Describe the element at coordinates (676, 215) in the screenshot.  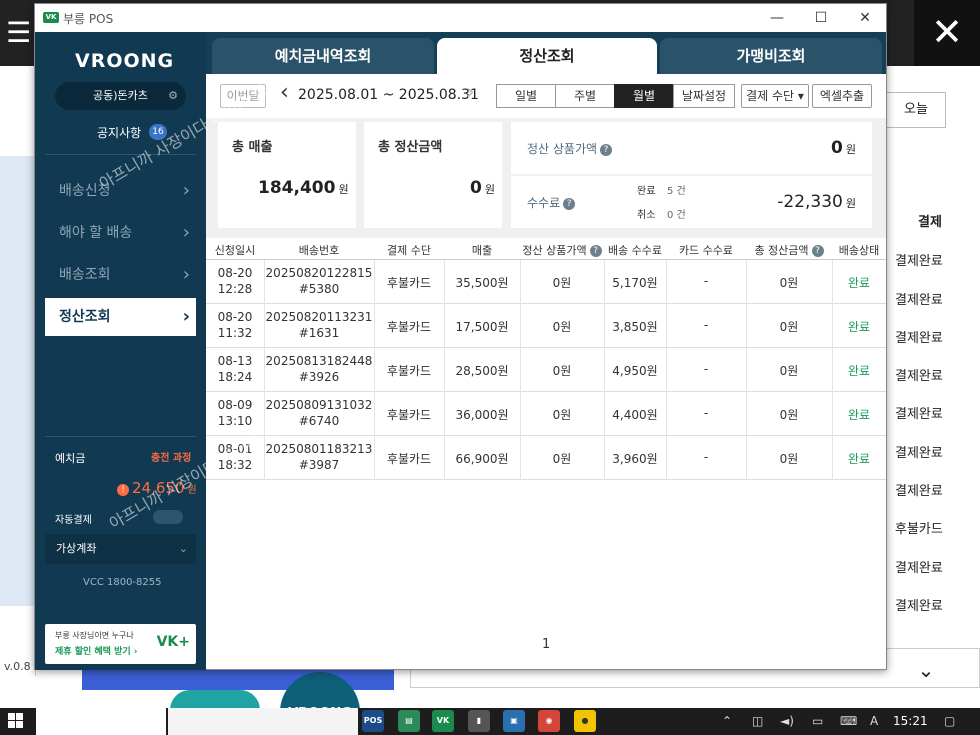
I see `fee-cancel-count: 0 건` at that location.